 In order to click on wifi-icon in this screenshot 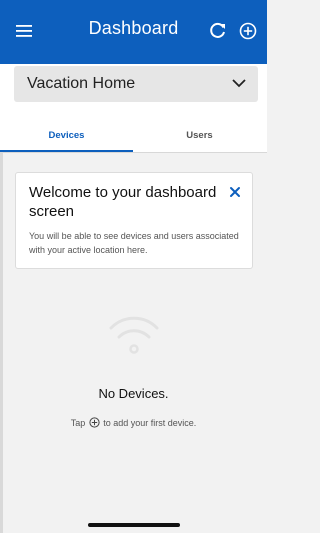, I will do `click(134, 334)`.